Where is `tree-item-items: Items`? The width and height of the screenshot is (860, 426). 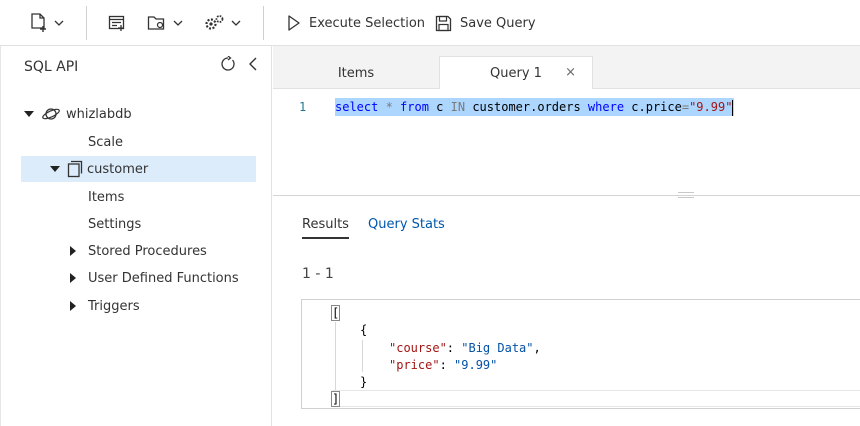
tree-item-items: Items is located at coordinates (106, 197).